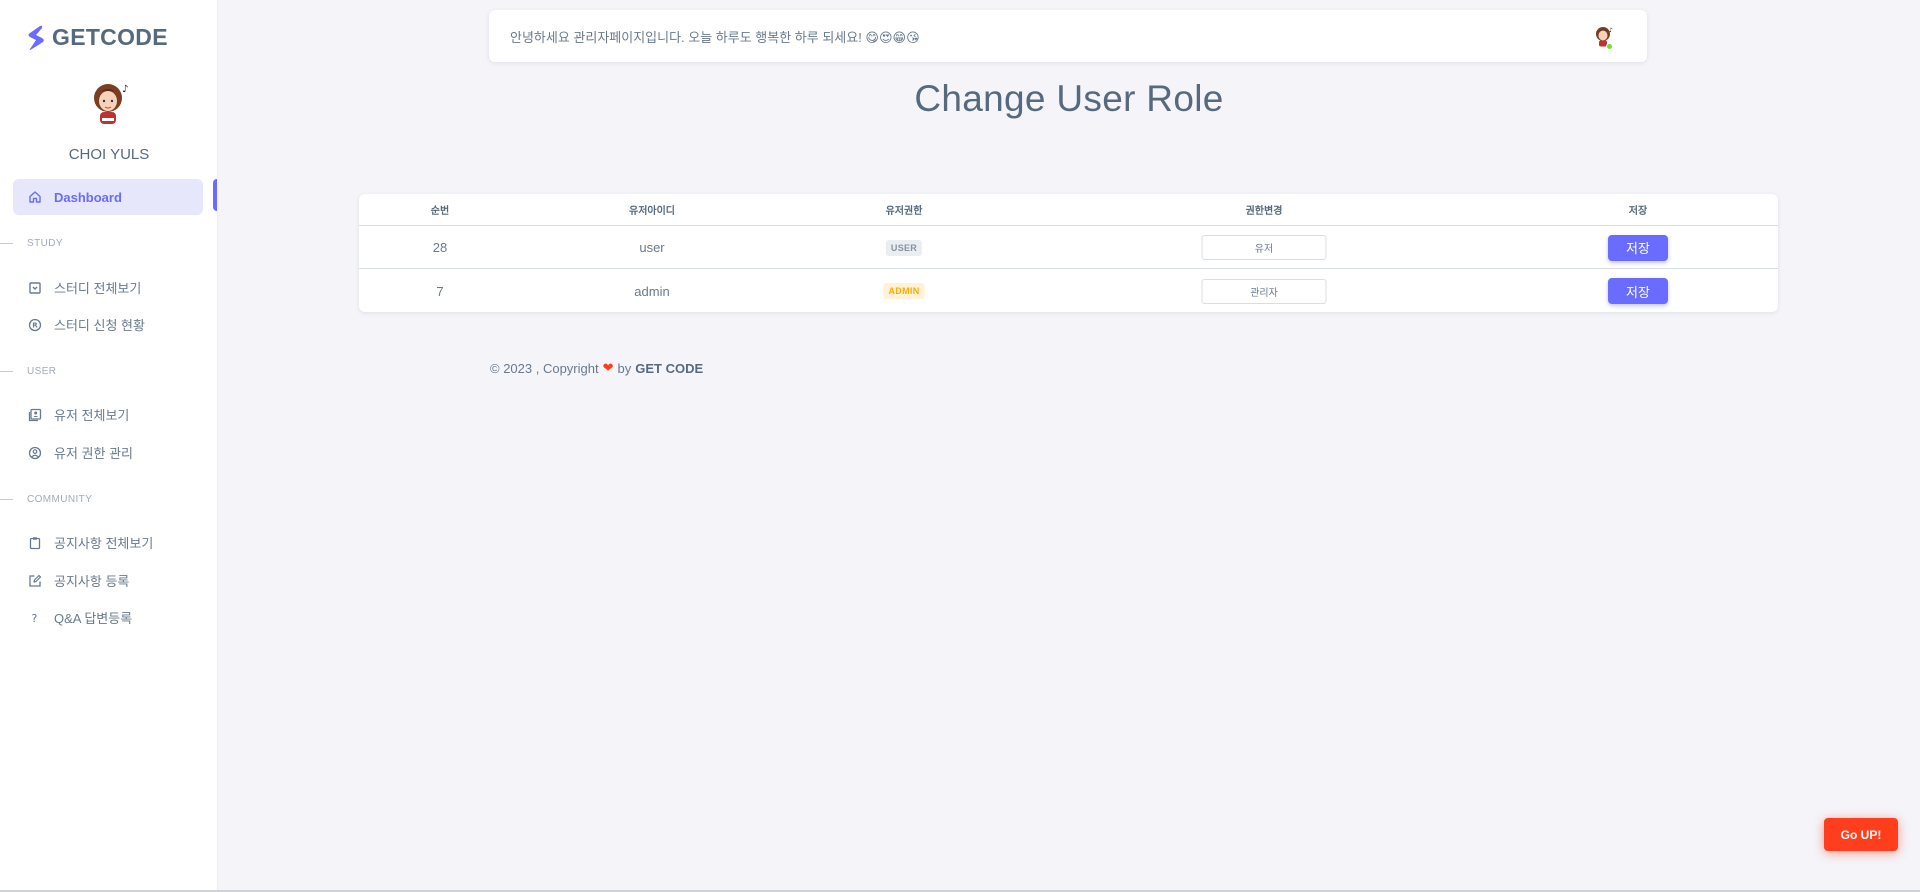 The height and width of the screenshot is (892, 1920). I want to click on svg-text: R, so click(35, 325).